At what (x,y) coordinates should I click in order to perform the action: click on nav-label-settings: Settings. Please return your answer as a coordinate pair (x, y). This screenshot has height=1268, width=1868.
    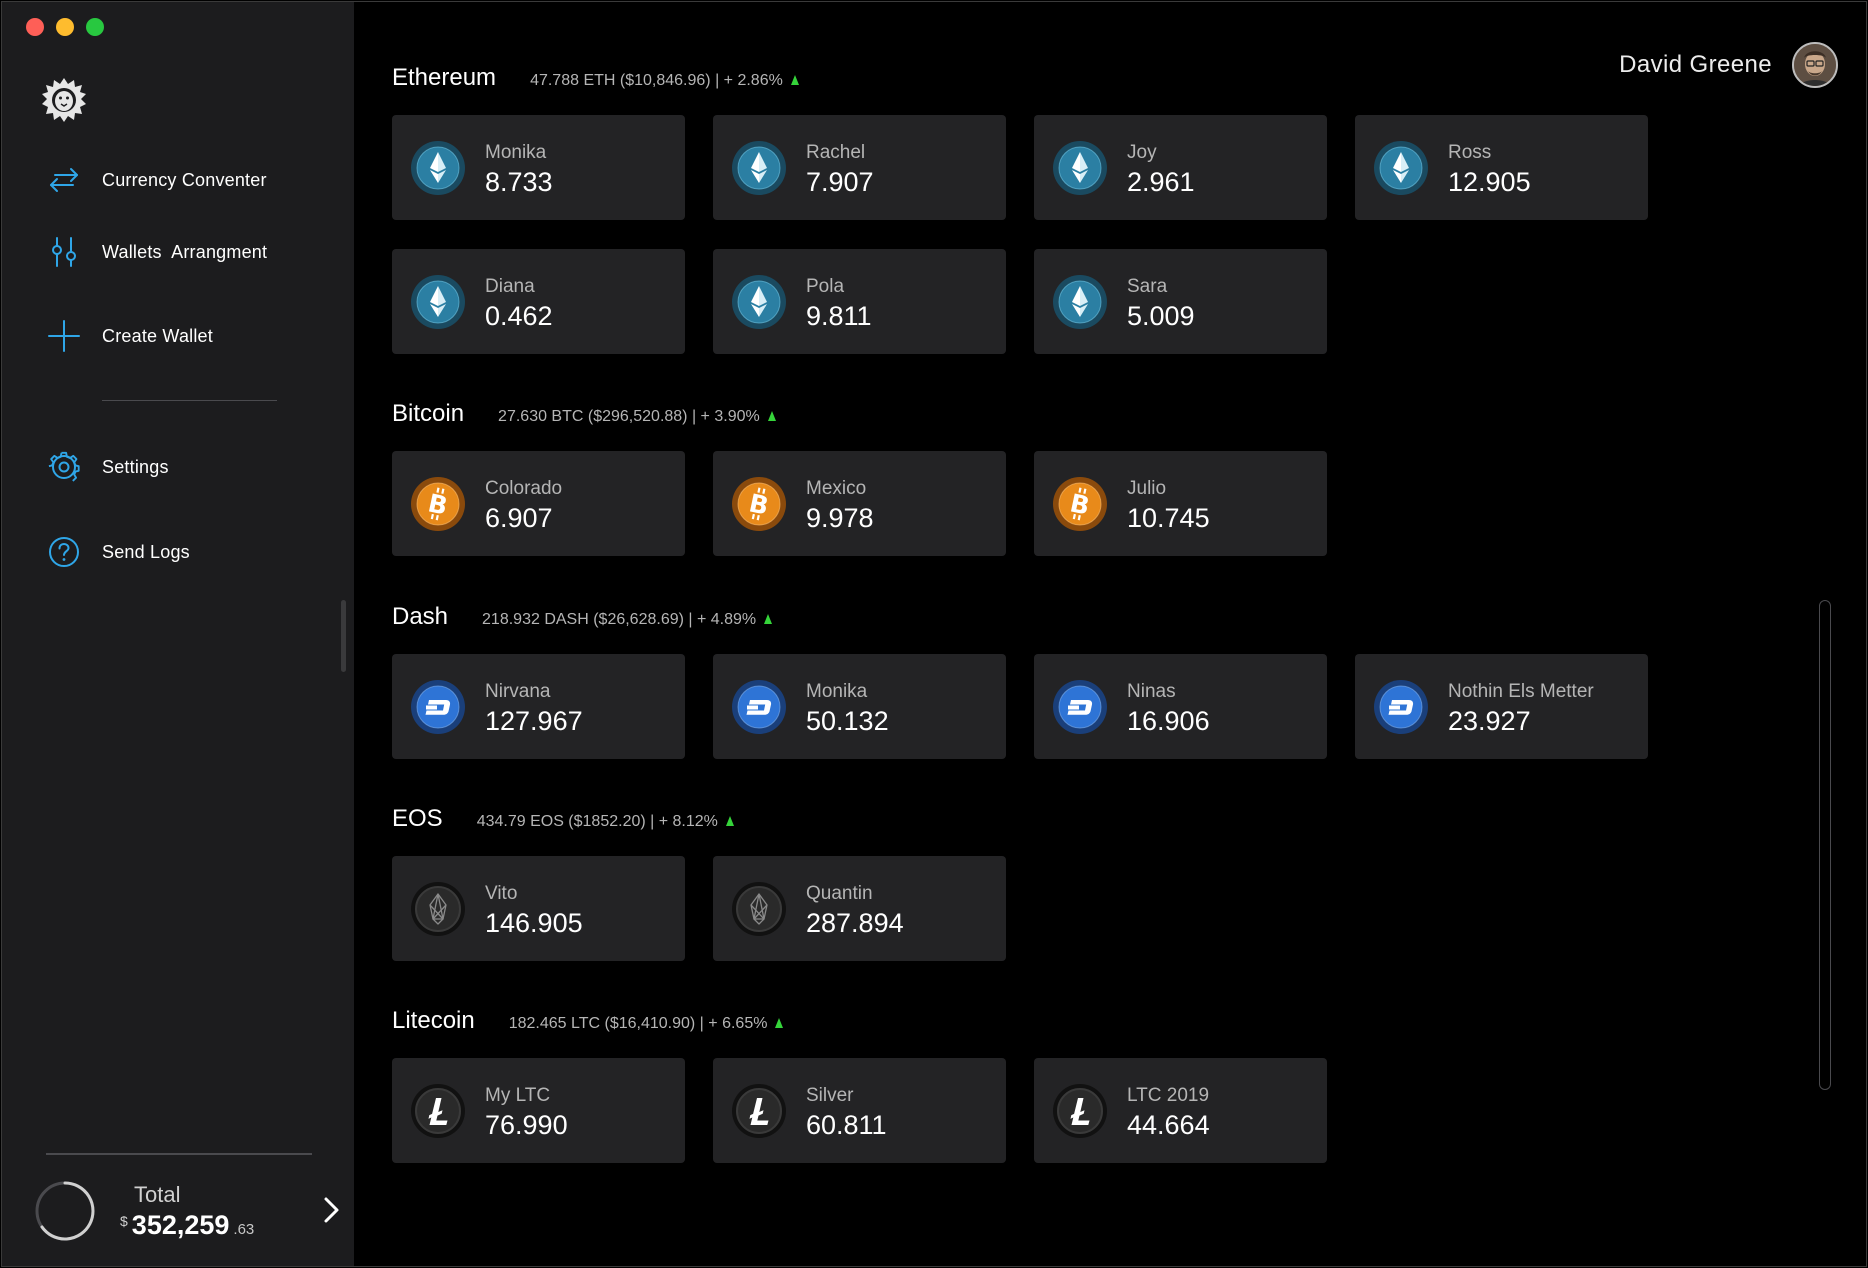
    Looking at the image, I should click on (135, 466).